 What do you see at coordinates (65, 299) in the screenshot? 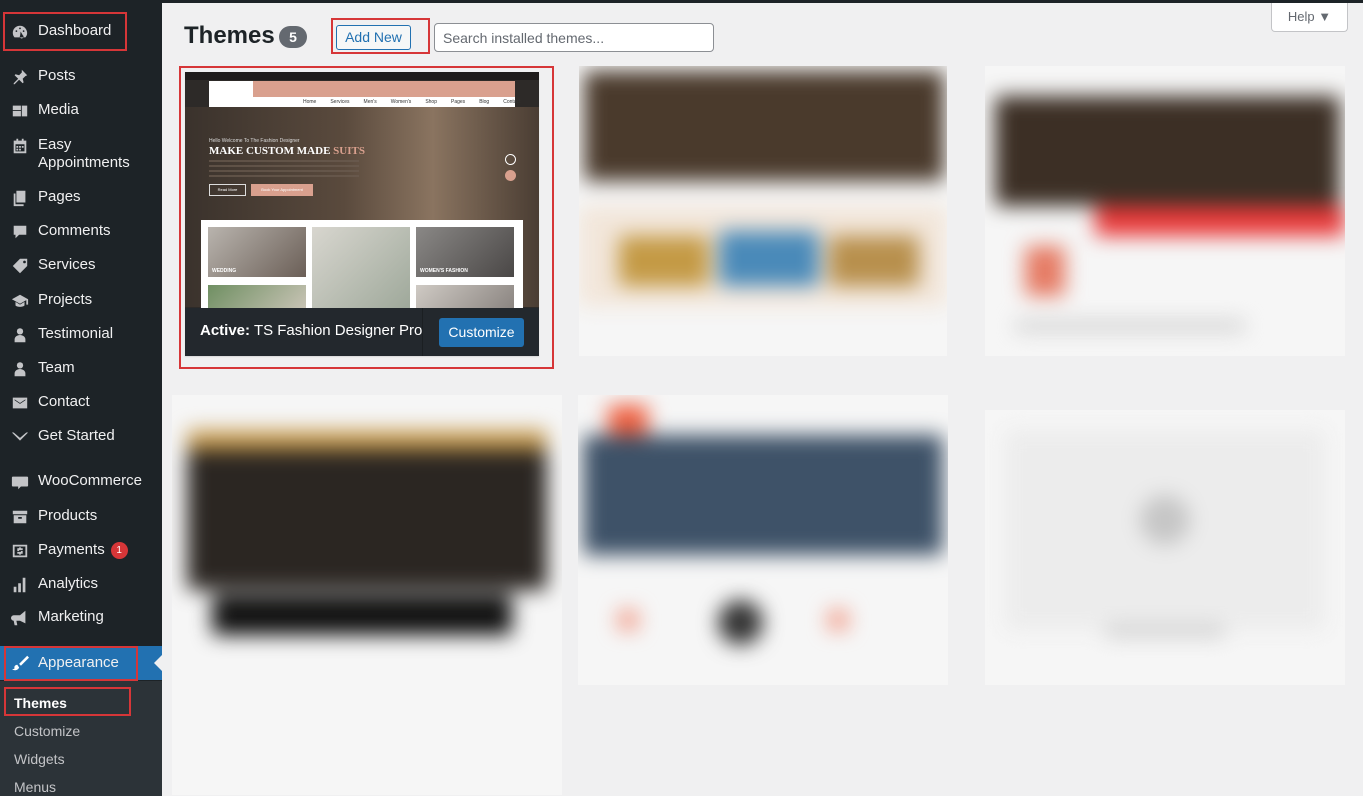
I see `sidebar-item-label: Projects` at bounding box center [65, 299].